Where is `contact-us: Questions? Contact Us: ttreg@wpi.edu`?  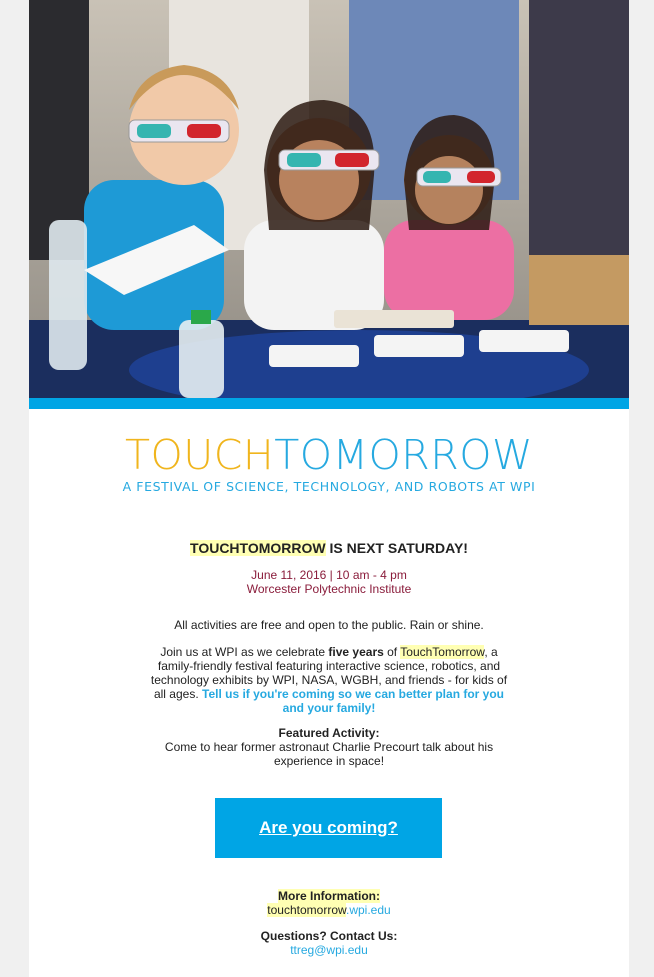 contact-us: Questions? Contact Us: ttreg@wpi.edu is located at coordinates (329, 943).